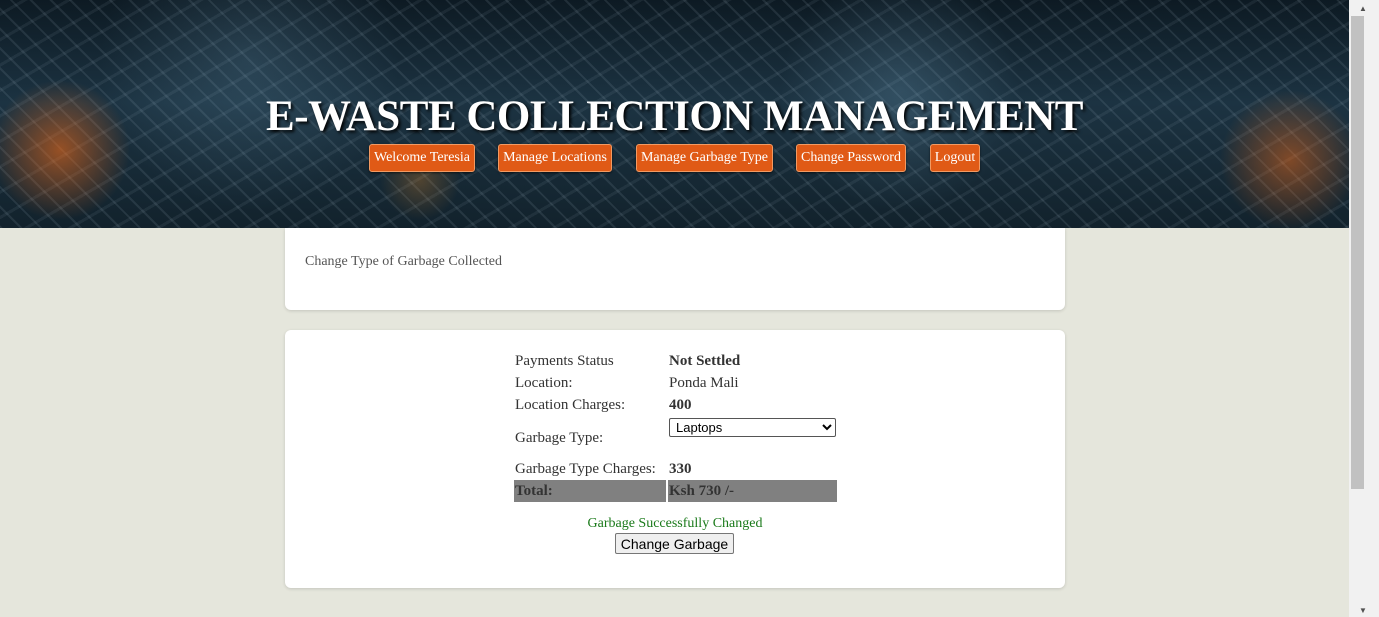 This screenshot has height=617, width=1379. I want to click on table-row: Garbage Type: Laptops, so click(675, 433).